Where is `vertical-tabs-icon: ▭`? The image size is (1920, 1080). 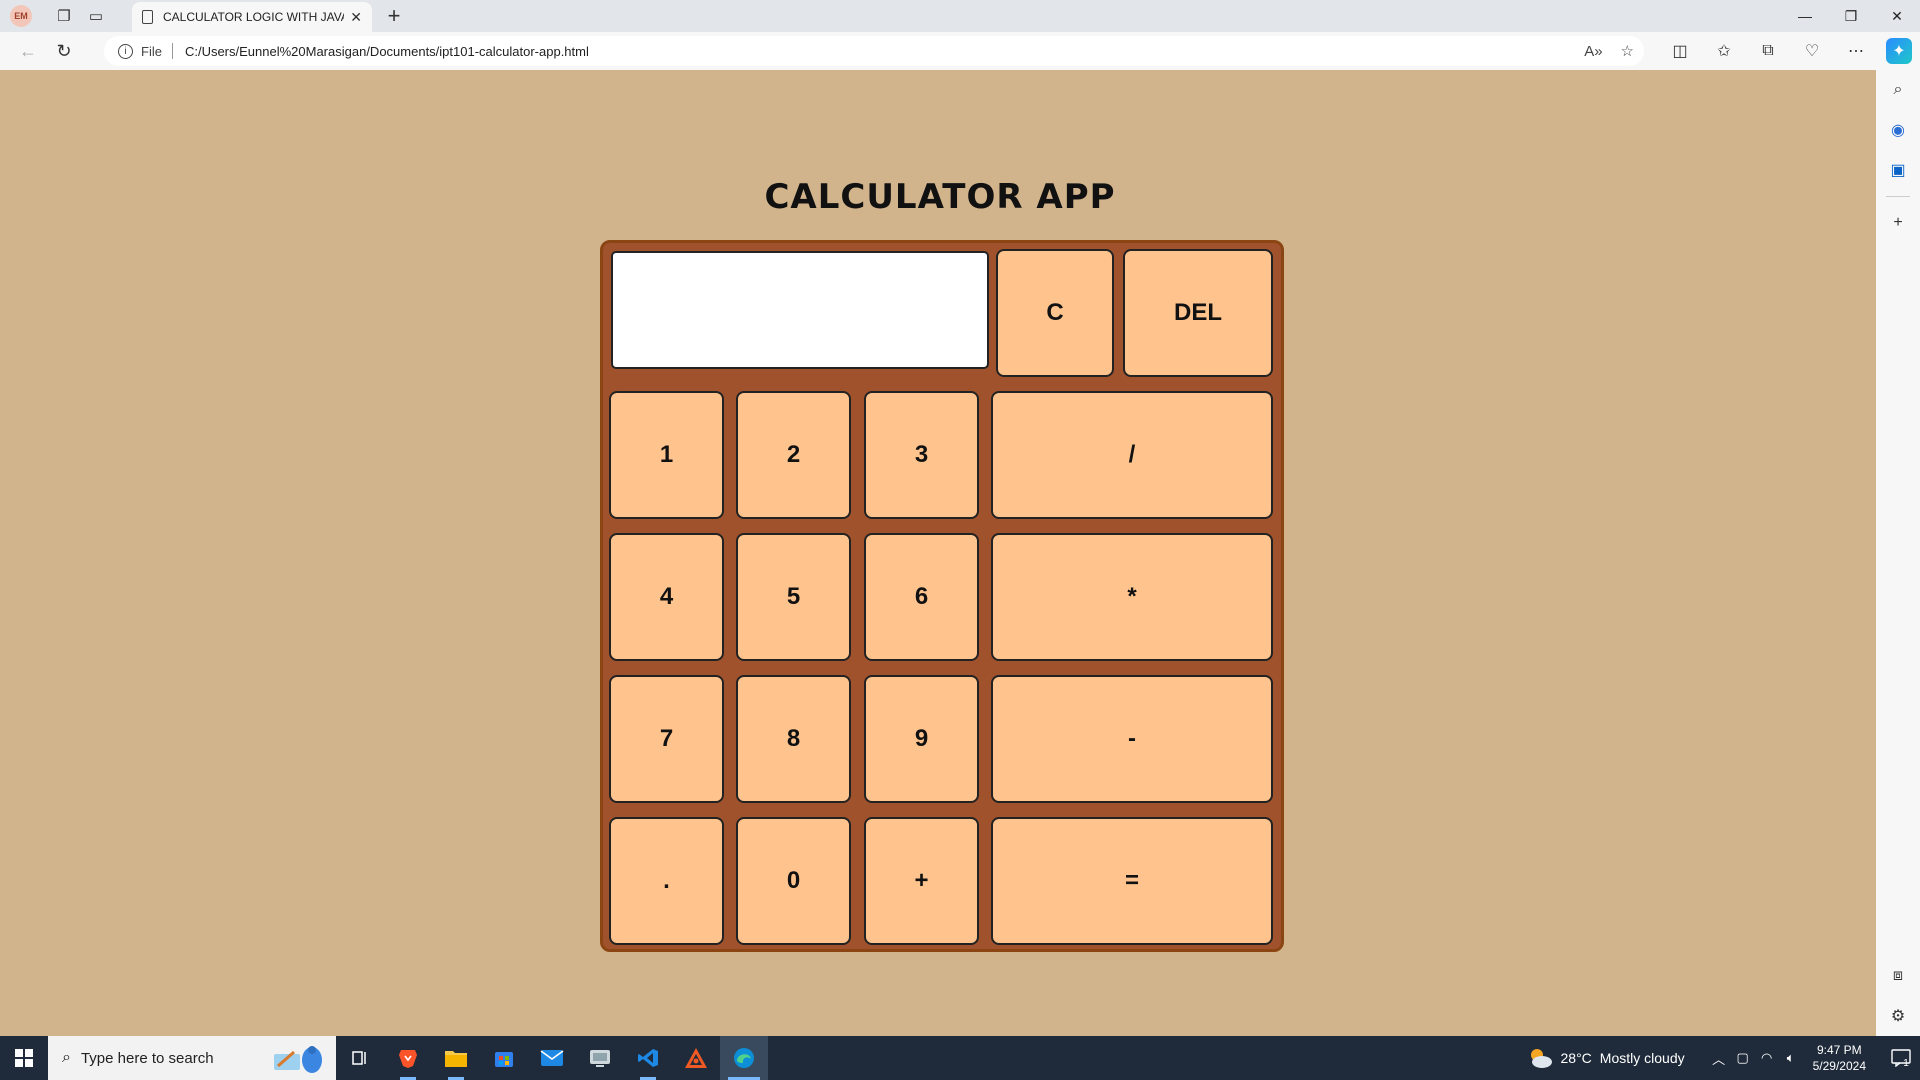 vertical-tabs-icon: ▭ is located at coordinates (96, 16).